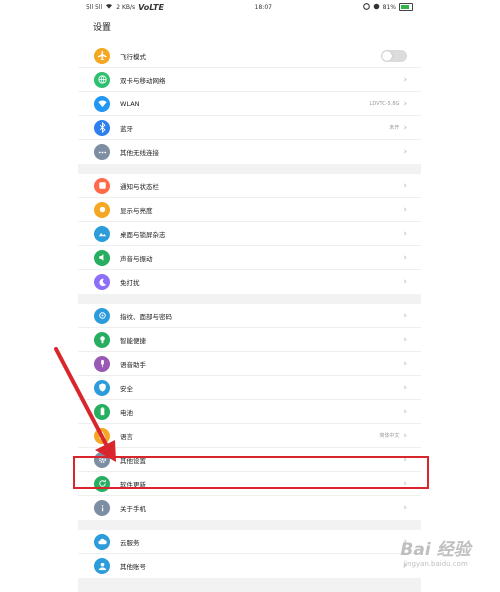 This screenshot has width=500, height=592. What do you see at coordinates (133, 567) in the screenshot?
I see `item-label: 其他账号` at bounding box center [133, 567].